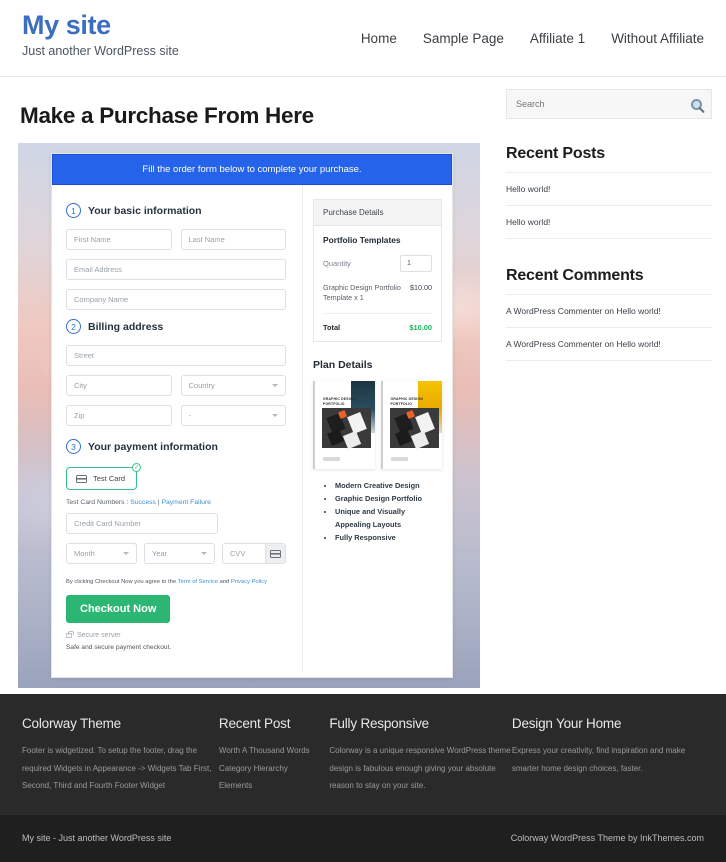 The height and width of the screenshot is (862, 726). I want to click on expiry-year-value: Year, so click(160, 553).